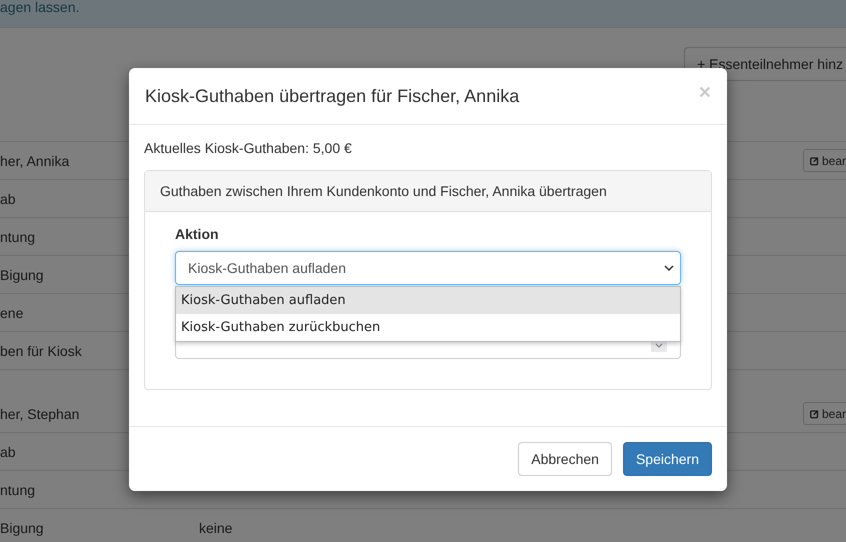 This screenshot has width=846, height=542. I want to click on cancel-button: Abbrechen, so click(565, 459).